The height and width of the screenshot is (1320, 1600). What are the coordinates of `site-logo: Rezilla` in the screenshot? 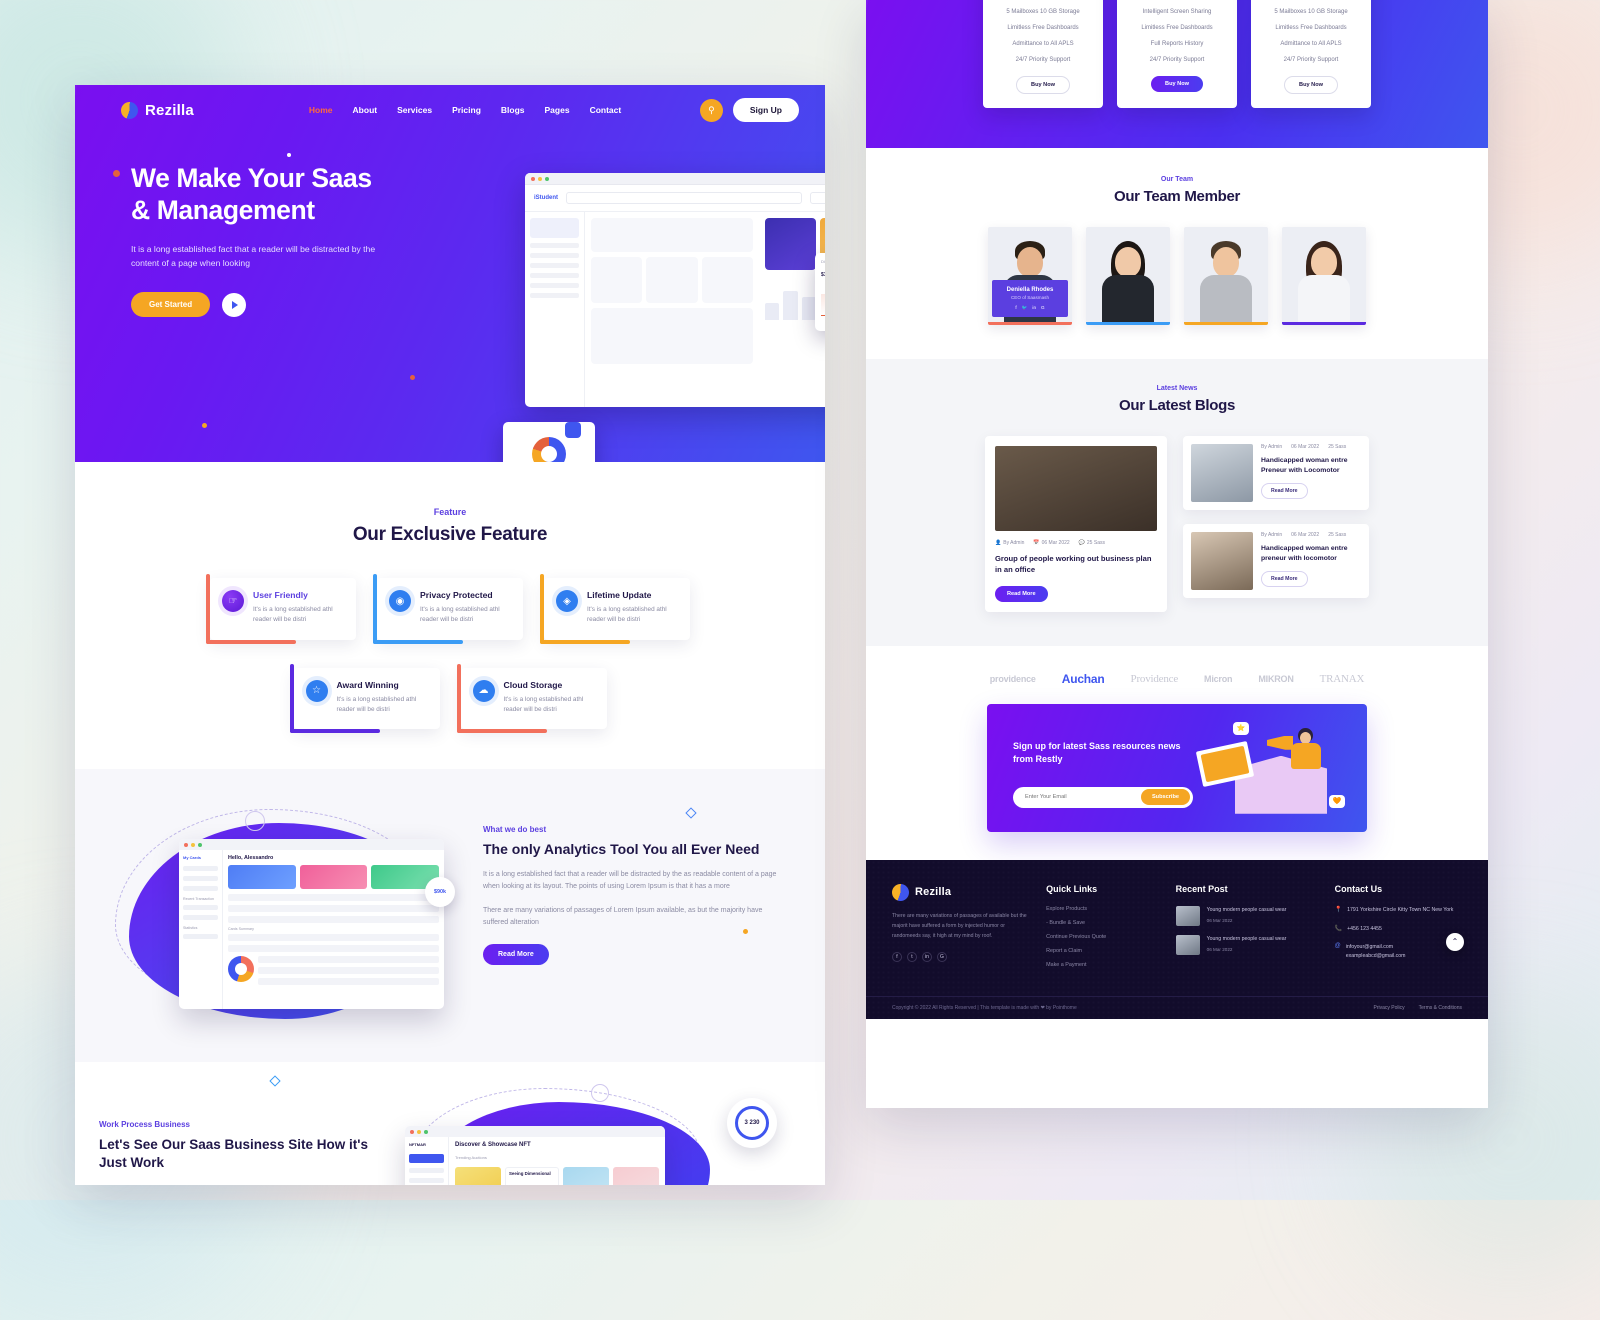 It's located at (157, 110).